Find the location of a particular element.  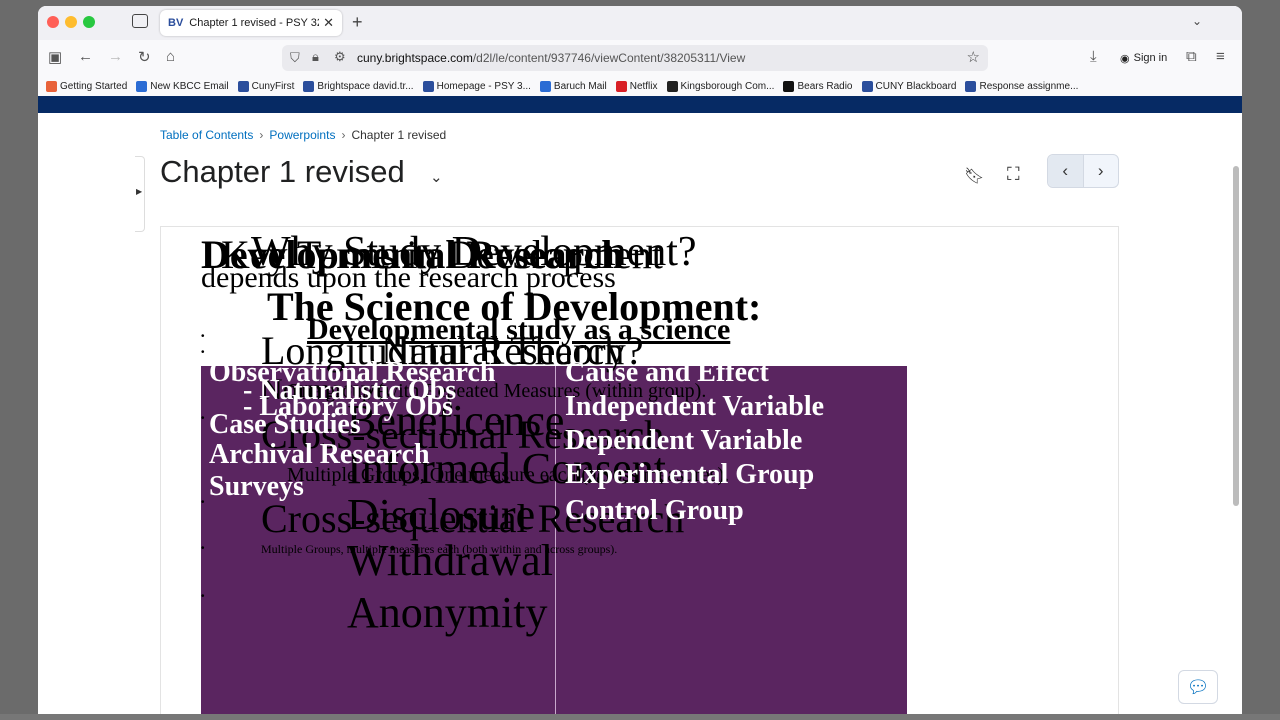

bookmark-label: Bears Radio is located at coordinates (825, 86).